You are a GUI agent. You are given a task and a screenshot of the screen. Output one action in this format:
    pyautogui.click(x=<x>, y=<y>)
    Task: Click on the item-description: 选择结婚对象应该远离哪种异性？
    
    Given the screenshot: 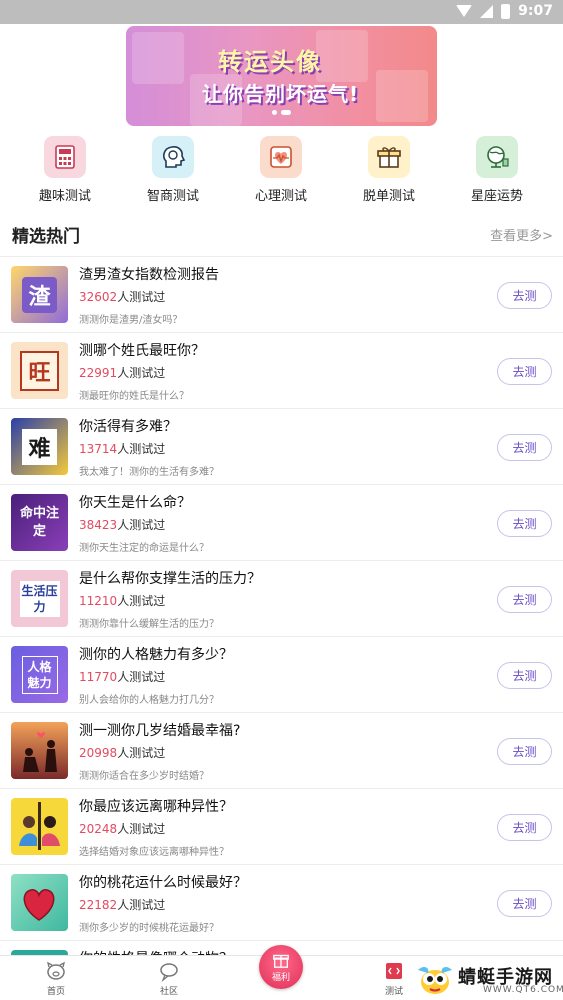 What is the action you would take?
    pyautogui.click(x=154, y=852)
    